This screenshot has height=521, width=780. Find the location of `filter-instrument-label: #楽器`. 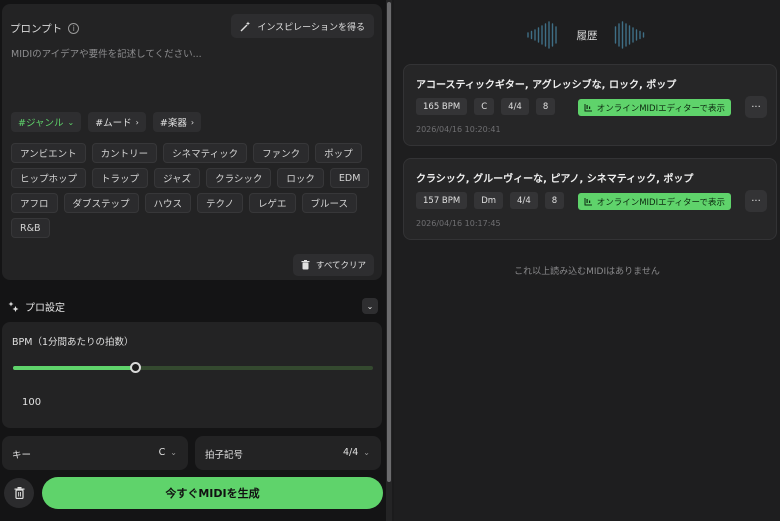

filter-instrument-label: #楽器 is located at coordinates (173, 123).